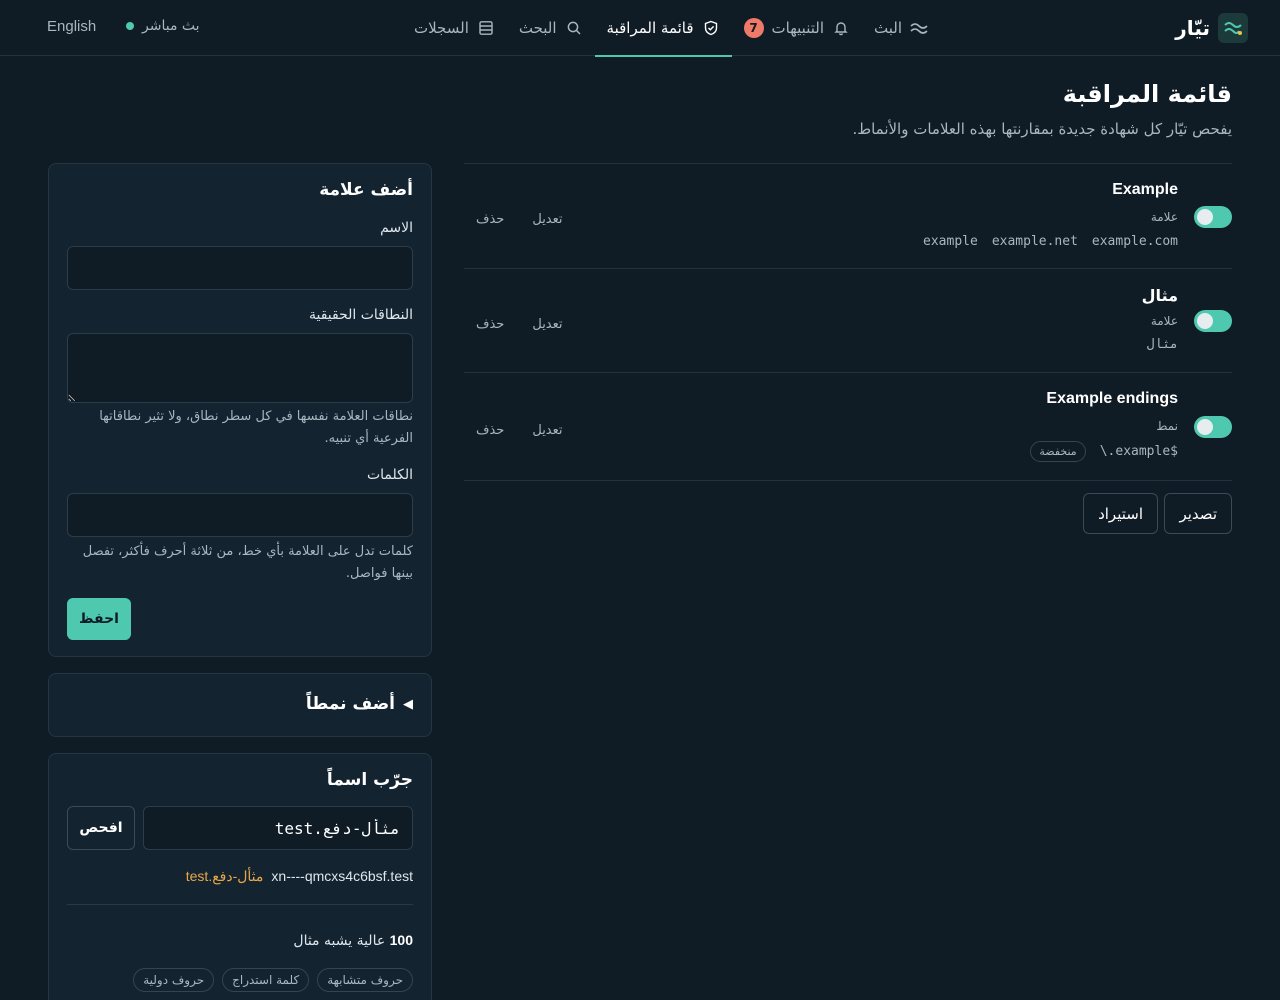 The height and width of the screenshot is (1000, 1280). What do you see at coordinates (841, 28) in the screenshot?
I see `bell-icon` at bounding box center [841, 28].